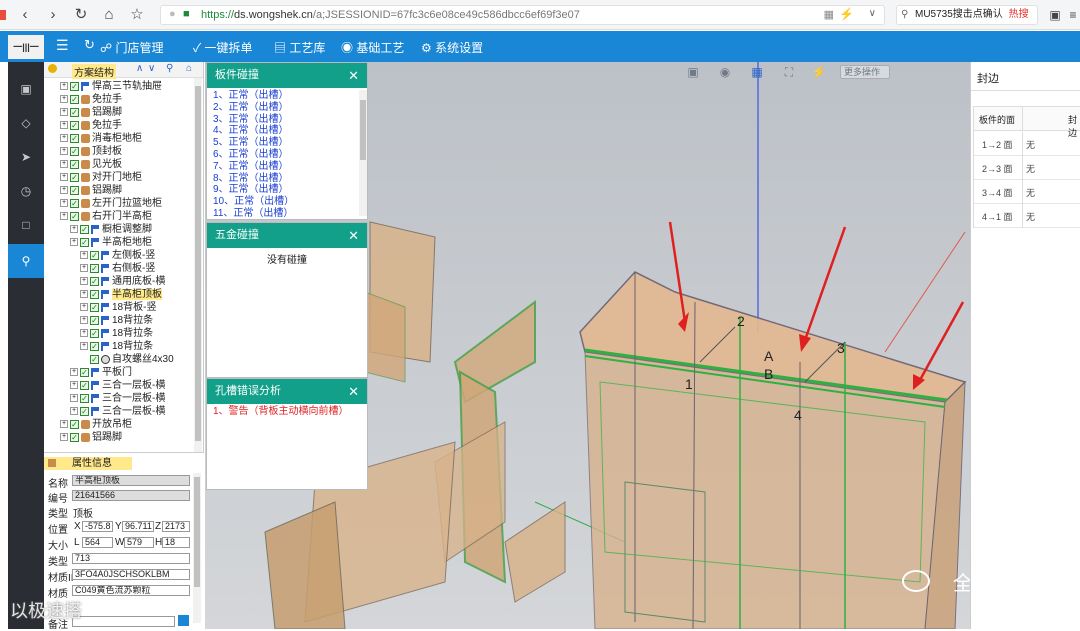 This screenshot has width=1080, height=631. Describe the element at coordinates (169, 68) in the screenshot. I see `search-icon: ⚲` at that location.